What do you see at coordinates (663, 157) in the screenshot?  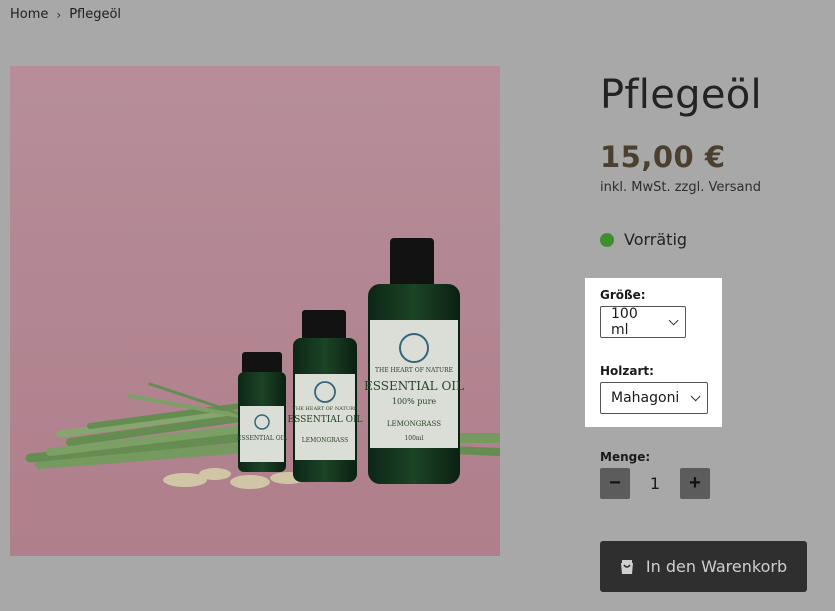 I see `product-price: 15,00 €` at bounding box center [663, 157].